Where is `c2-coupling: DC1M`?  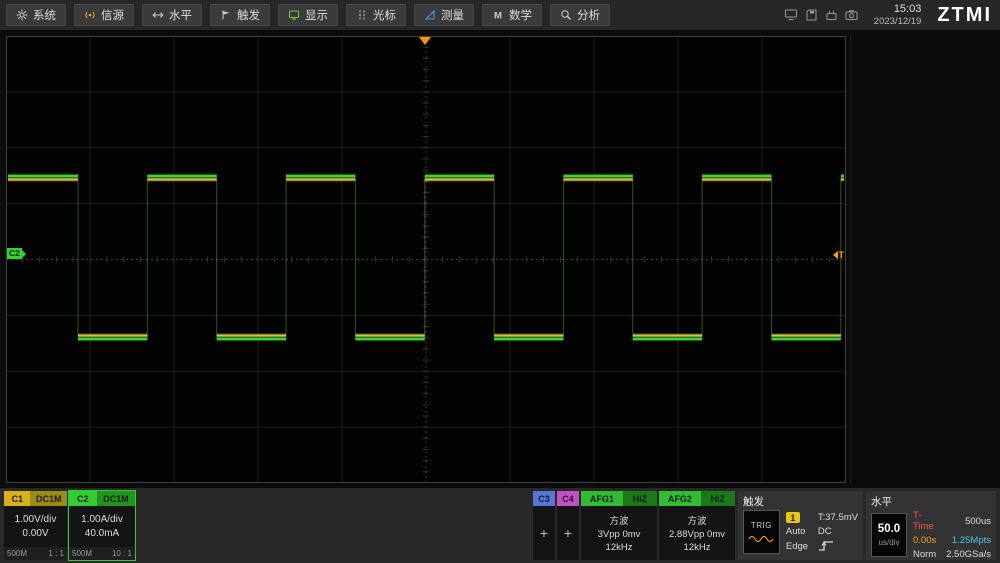 c2-coupling: DC1M is located at coordinates (115, 498).